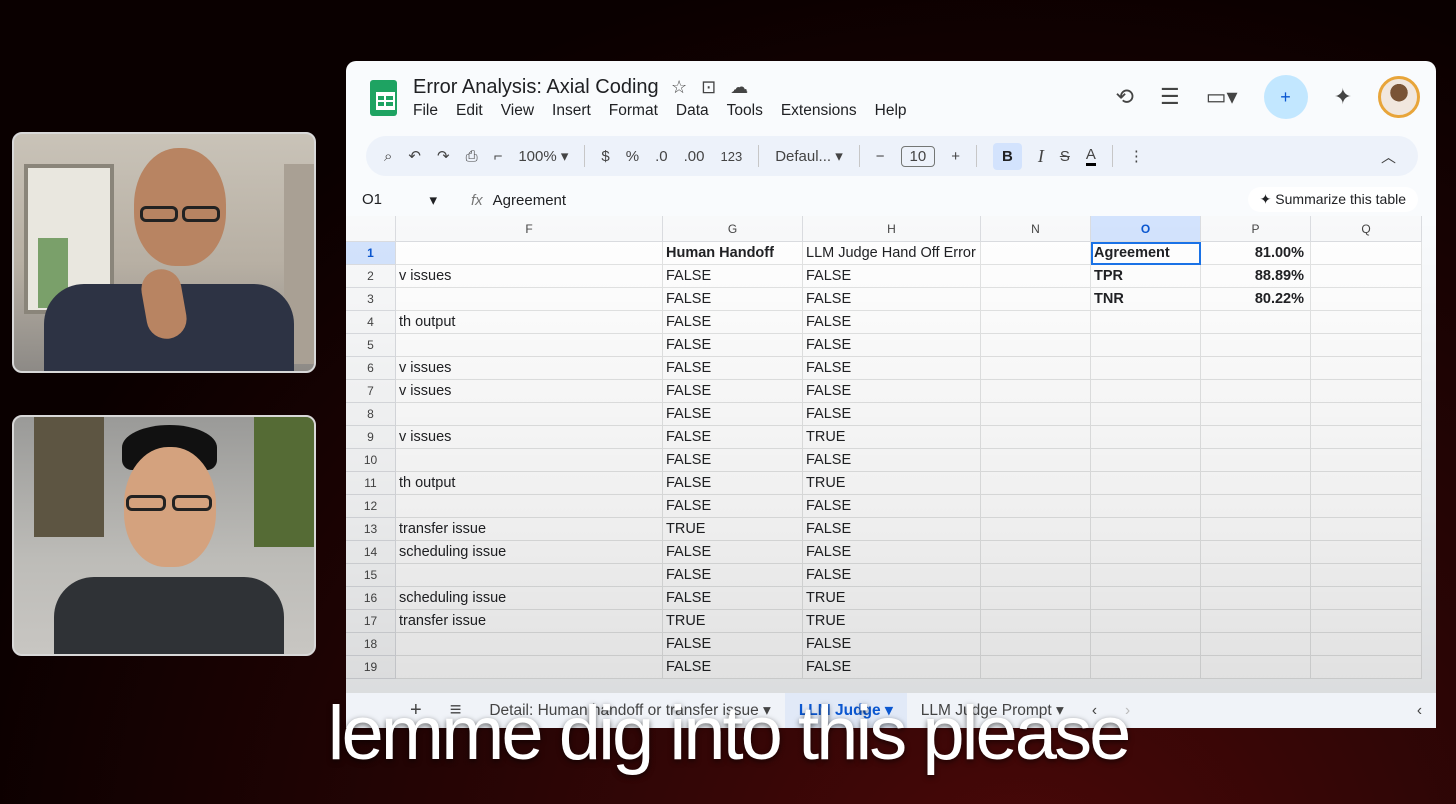 This screenshot has width=1456, height=804. I want to click on cell-n18, so click(1036, 644).